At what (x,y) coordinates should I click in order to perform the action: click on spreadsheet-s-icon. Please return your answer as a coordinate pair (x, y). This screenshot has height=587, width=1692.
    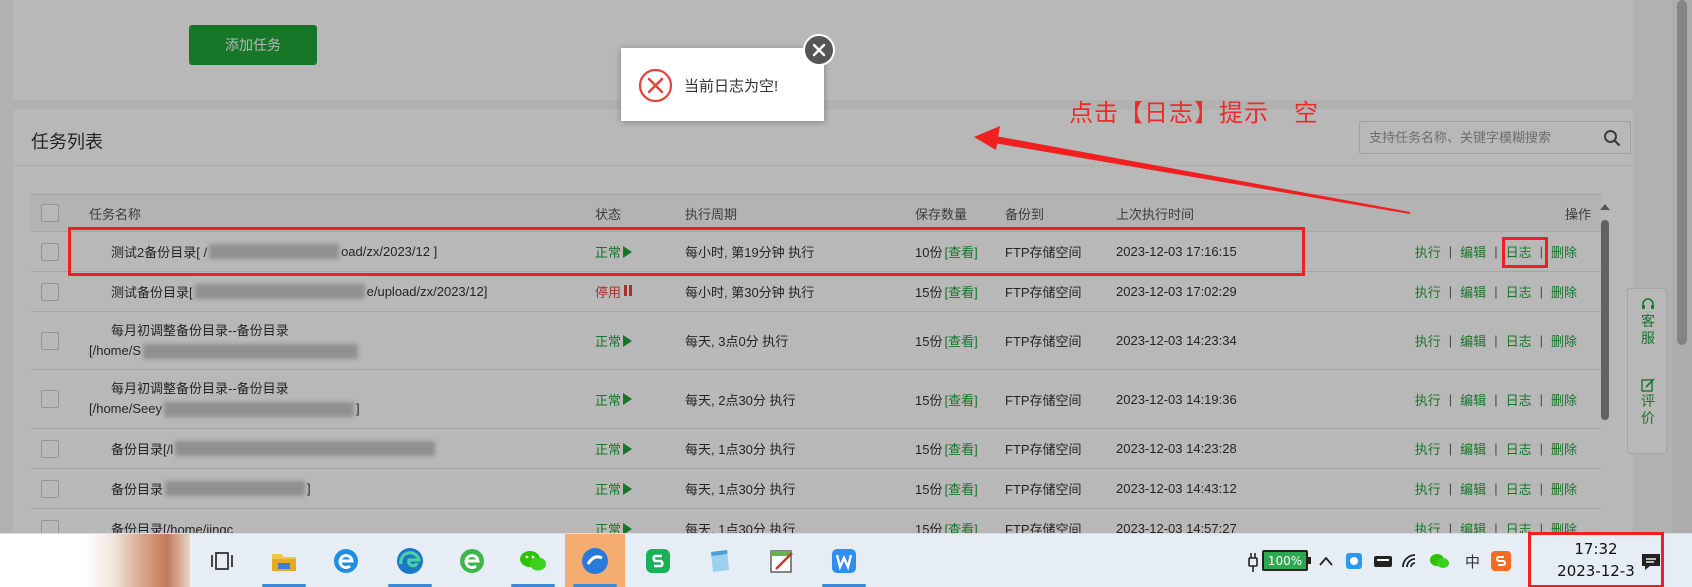
    Looking at the image, I should click on (658, 561).